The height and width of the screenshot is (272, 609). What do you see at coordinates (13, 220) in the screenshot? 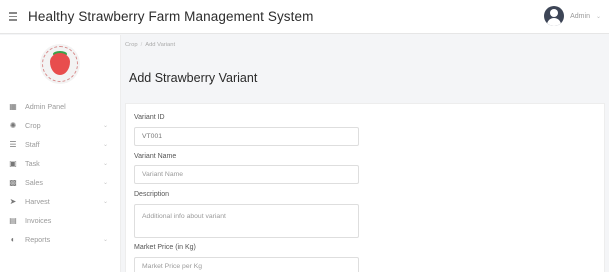
I see `invoice-icon: ▤` at bounding box center [13, 220].